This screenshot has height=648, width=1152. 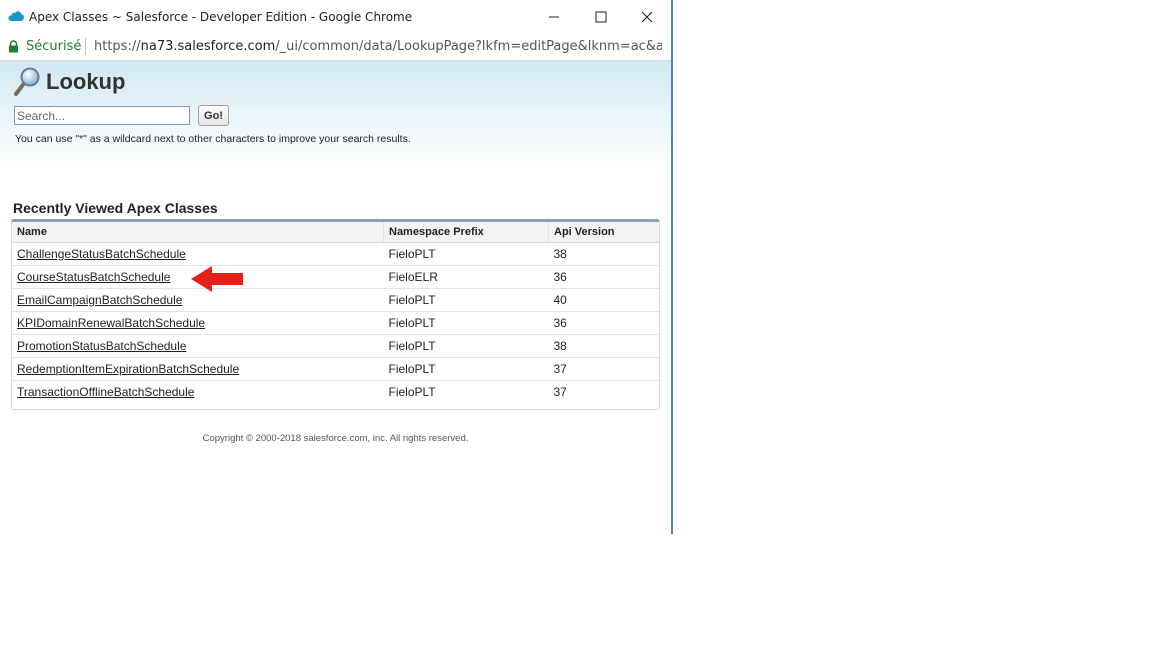 I want to click on cell-prefix: FieloELR, so click(x=466, y=277).